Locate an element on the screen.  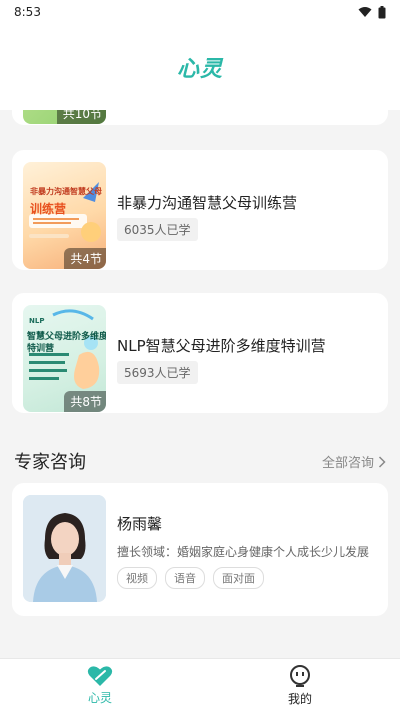
view-all-consultations-link: 全部咨询 is located at coordinates (354, 461).